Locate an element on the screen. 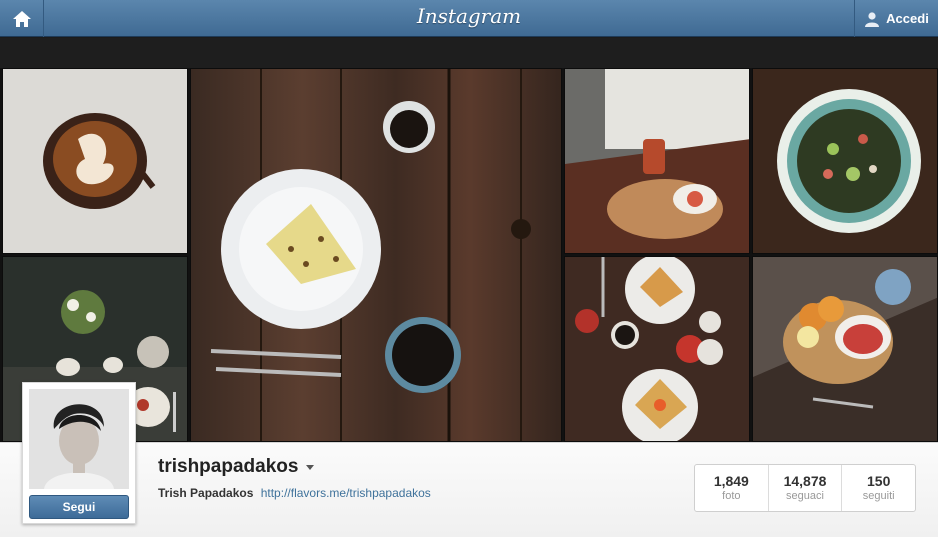 The width and height of the screenshot is (938, 537). follow-button: Segui is located at coordinates (79, 507).